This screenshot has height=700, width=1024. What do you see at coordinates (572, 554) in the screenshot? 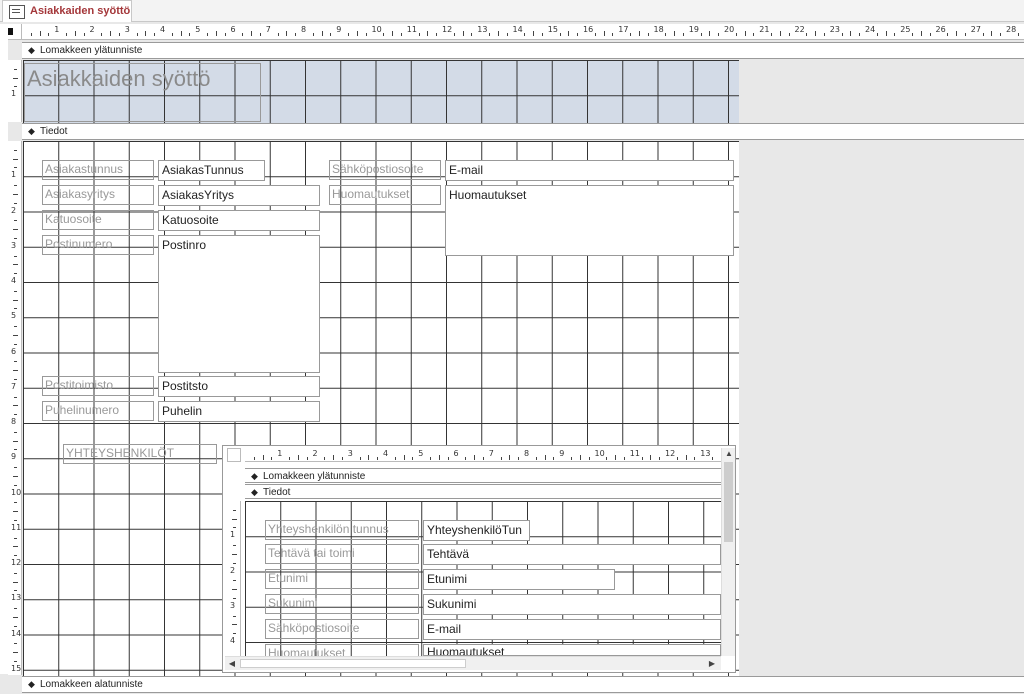
I see `sub-textbox-tehtava: Tehtävä` at bounding box center [572, 554].